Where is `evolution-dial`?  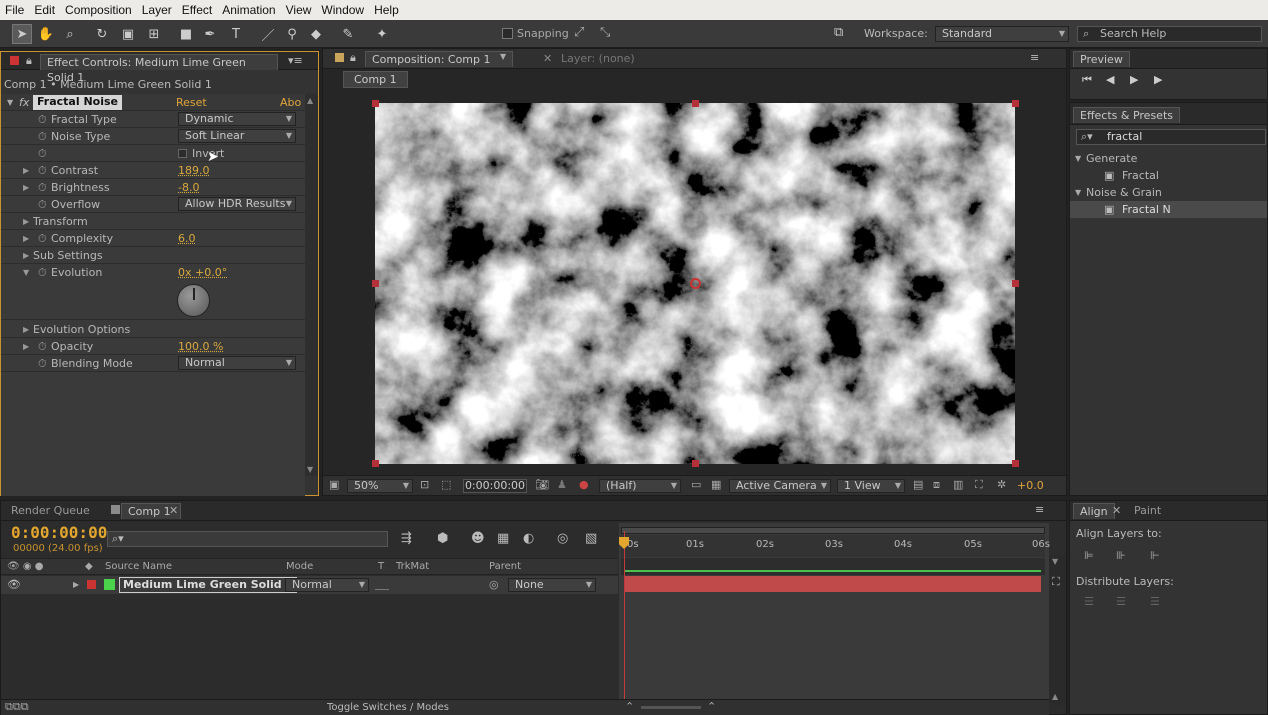
evolution-dial is located at coordinates (193, 300).